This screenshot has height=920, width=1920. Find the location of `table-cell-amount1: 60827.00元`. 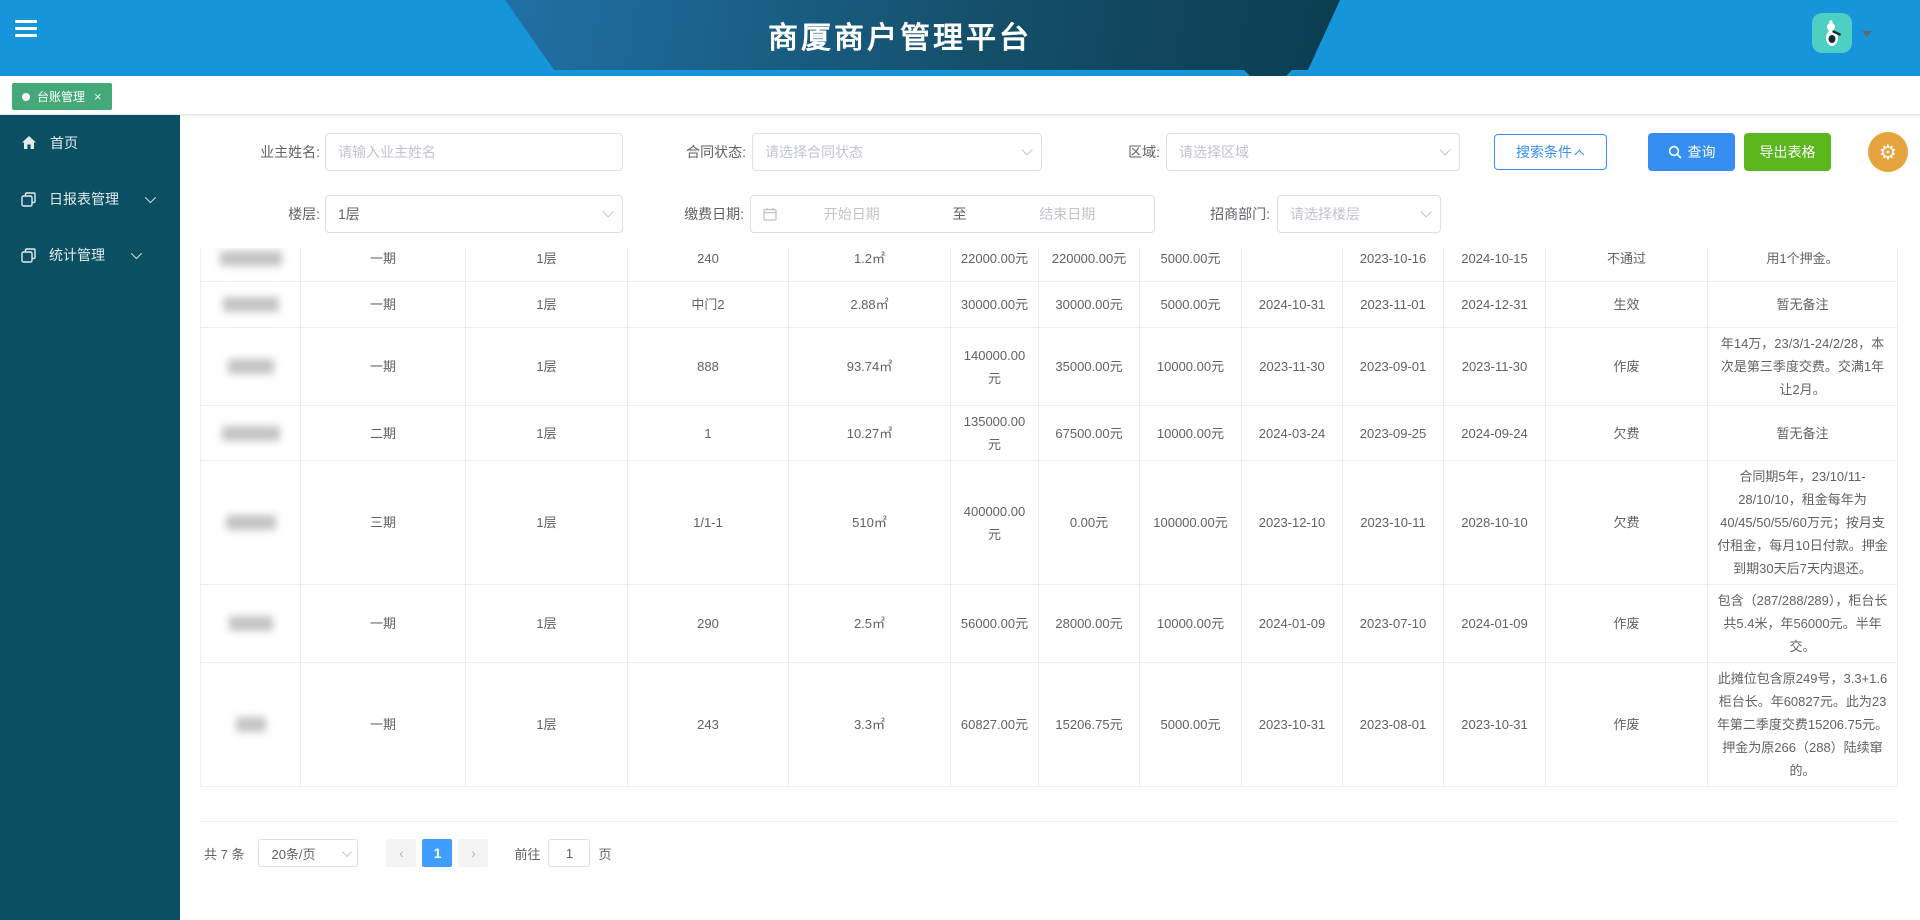

table-cell-amount1: 60827.00元 is located at coordinates (995, 724).